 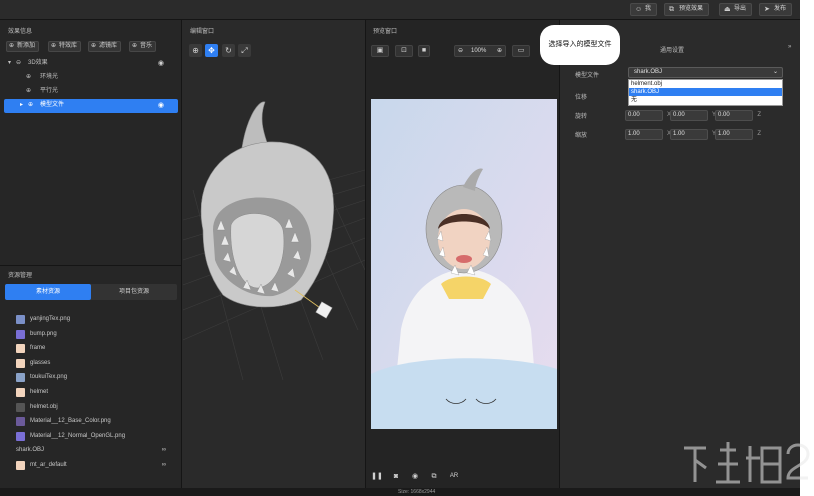 I want to click on link-icon: ⧉, so click(x=671, y=9).